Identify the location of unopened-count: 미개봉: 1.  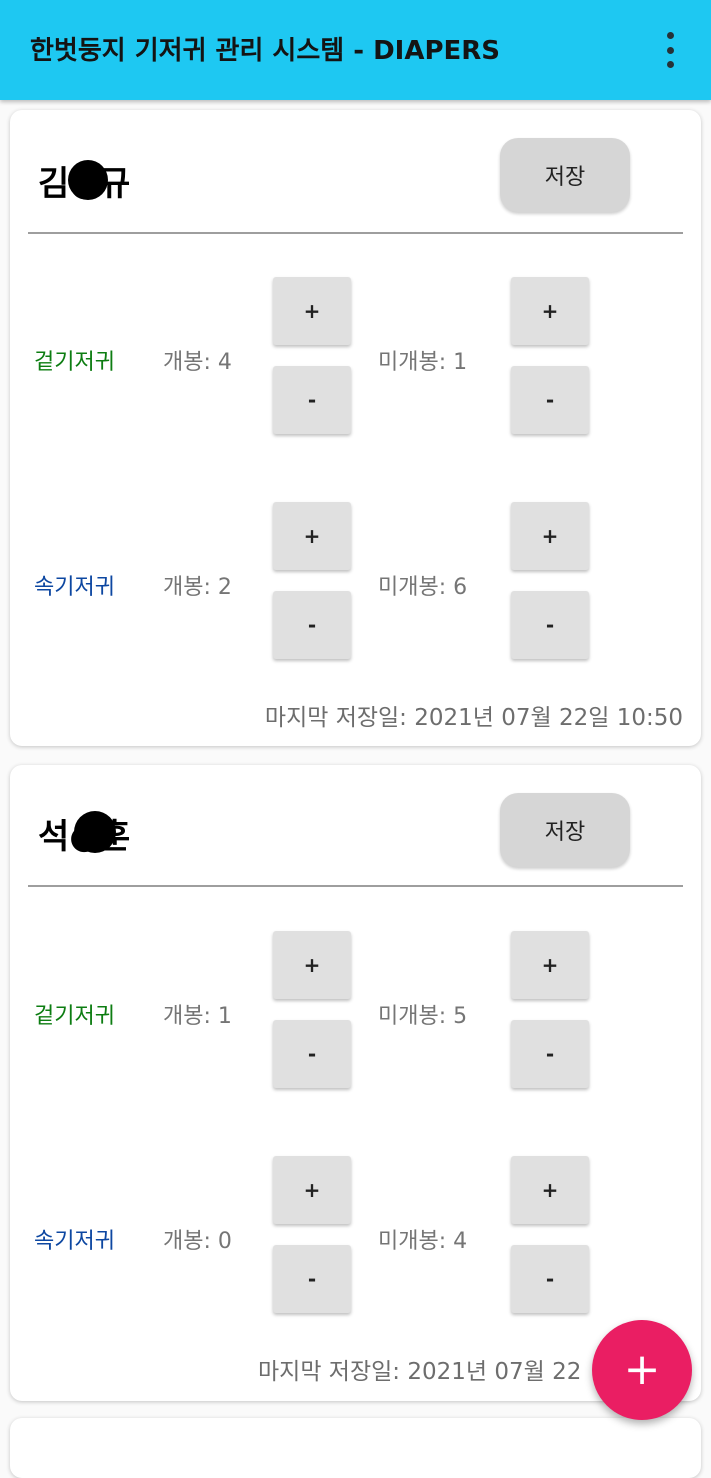
(423, 362).